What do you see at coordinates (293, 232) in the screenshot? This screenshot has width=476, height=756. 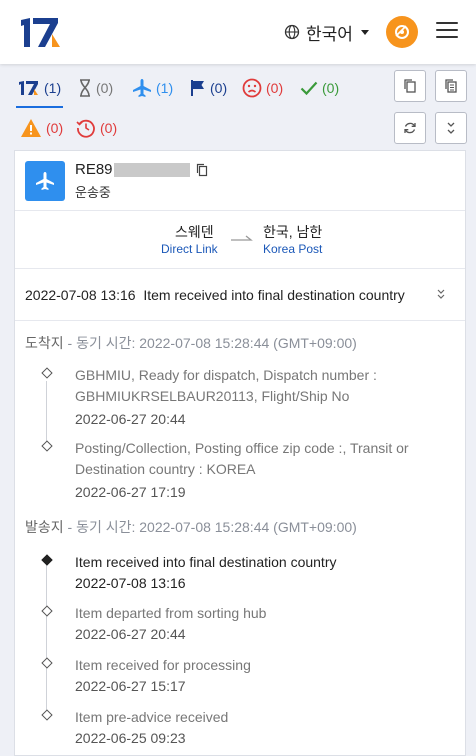 I see `destination-country: 한국, 남한` at bounding box center [293, 232].